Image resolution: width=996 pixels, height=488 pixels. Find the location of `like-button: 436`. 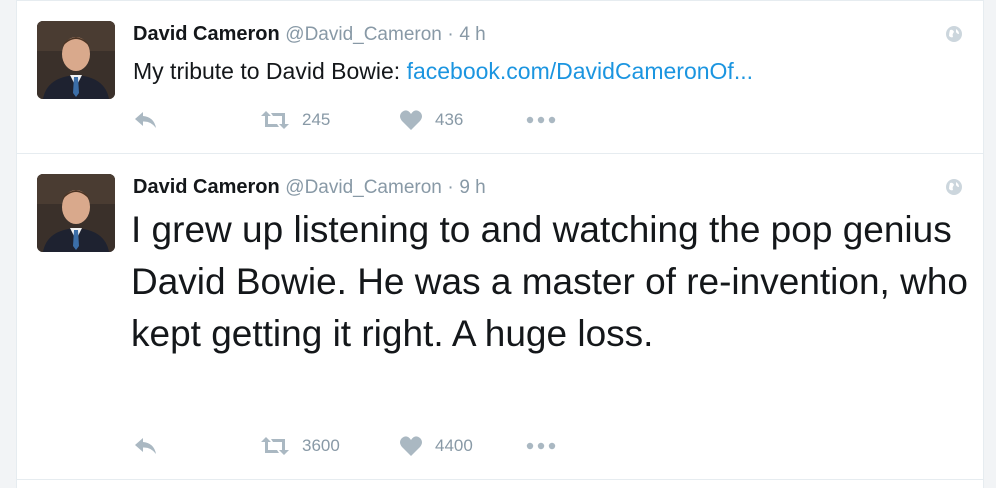

like-button: 436 is located at coordinates (431, 120).